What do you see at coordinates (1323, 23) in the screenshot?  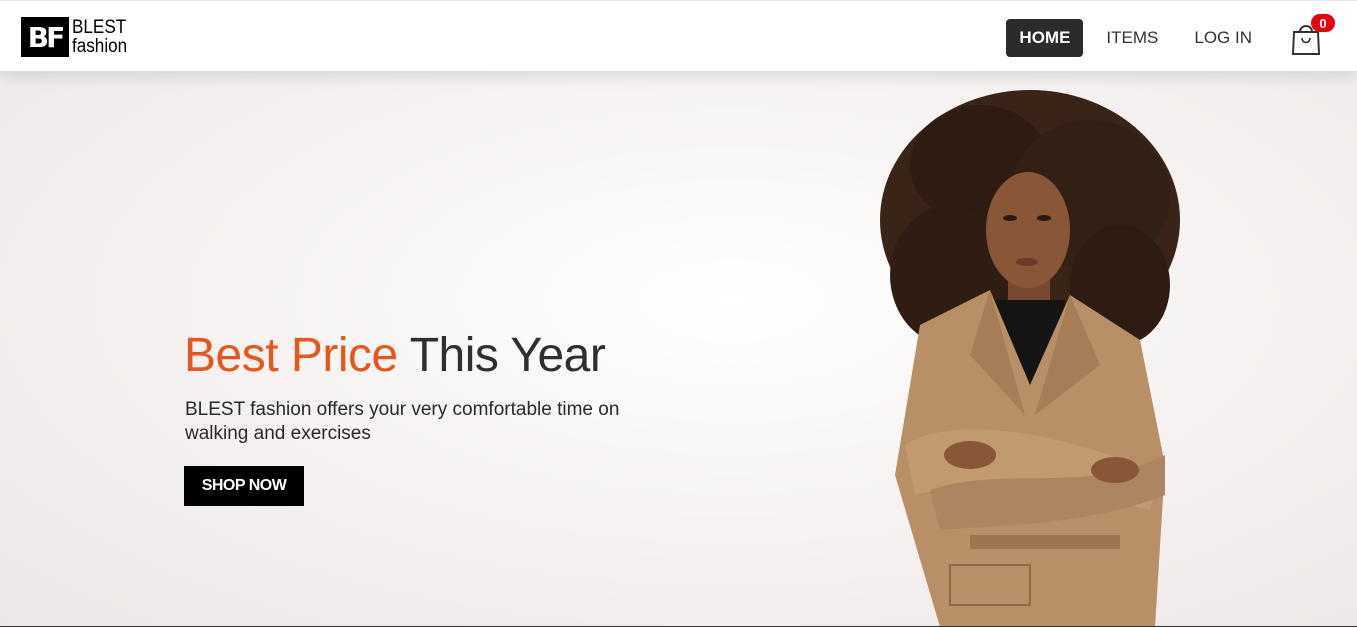 I see `cart-count-badge: 0` at bounding box center [1323, 23].